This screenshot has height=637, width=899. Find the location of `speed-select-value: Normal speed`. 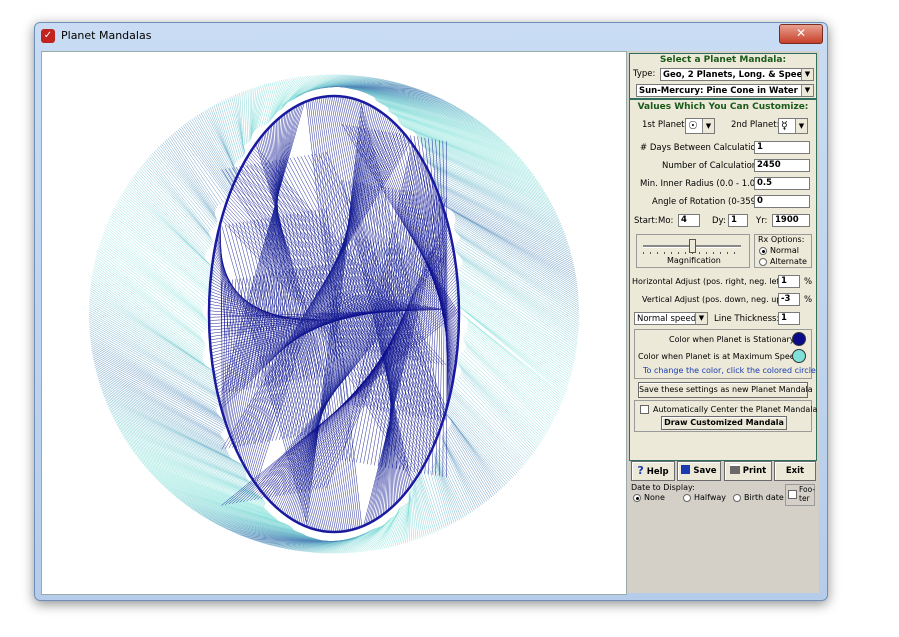

speed-select-value: Normal speed is located at coordinates (667, 319).